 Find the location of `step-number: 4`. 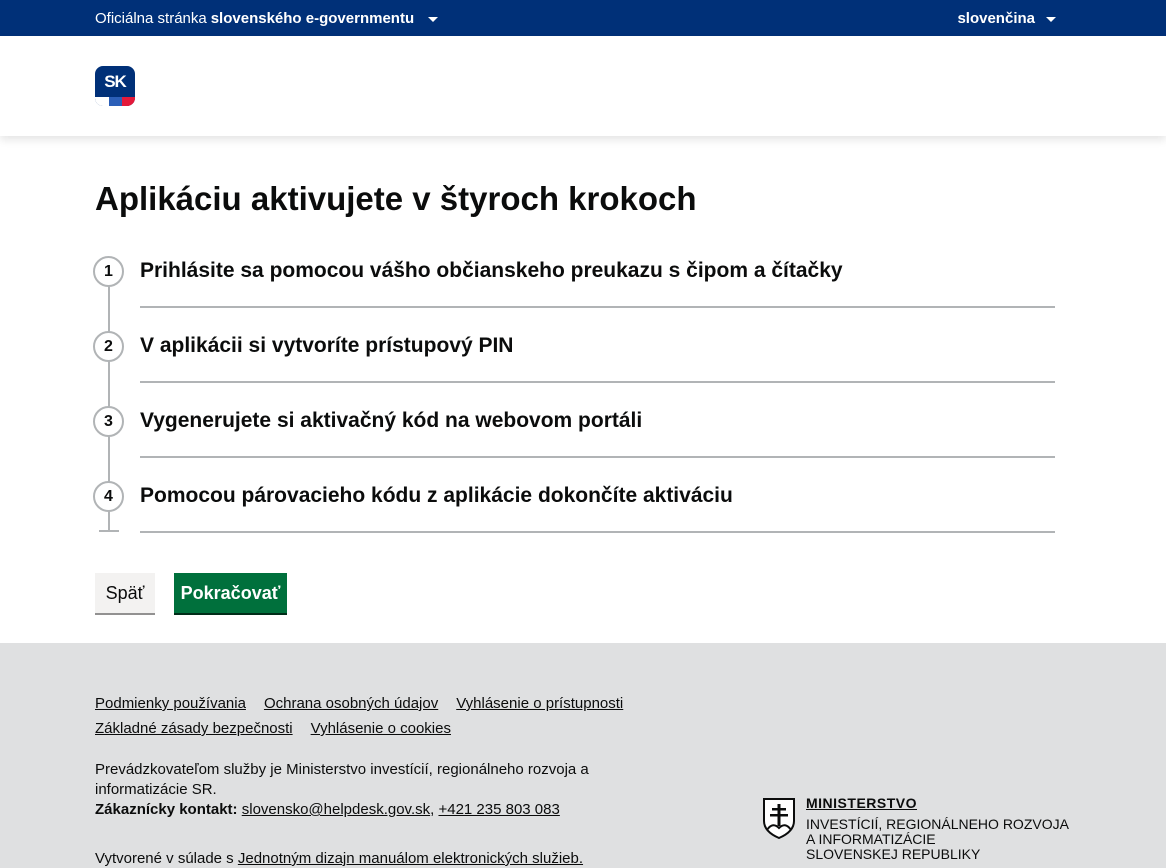

step-number: 4 is located at coordinates (108, 496).